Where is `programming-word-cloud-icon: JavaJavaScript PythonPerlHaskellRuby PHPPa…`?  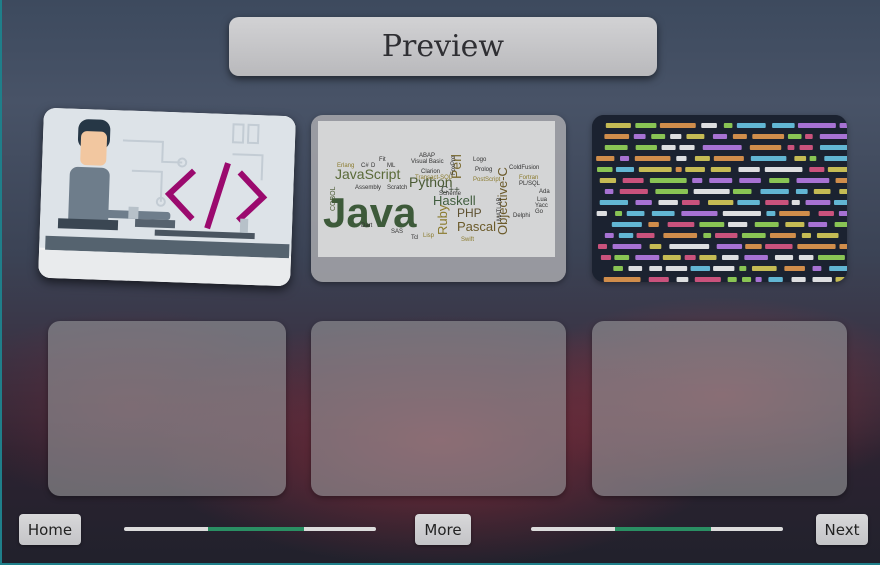 programming-word-cloud-icon: JavaJavaScript PythonPerlHaskellRuby PHPPa… is located at coordinates (438, 198).